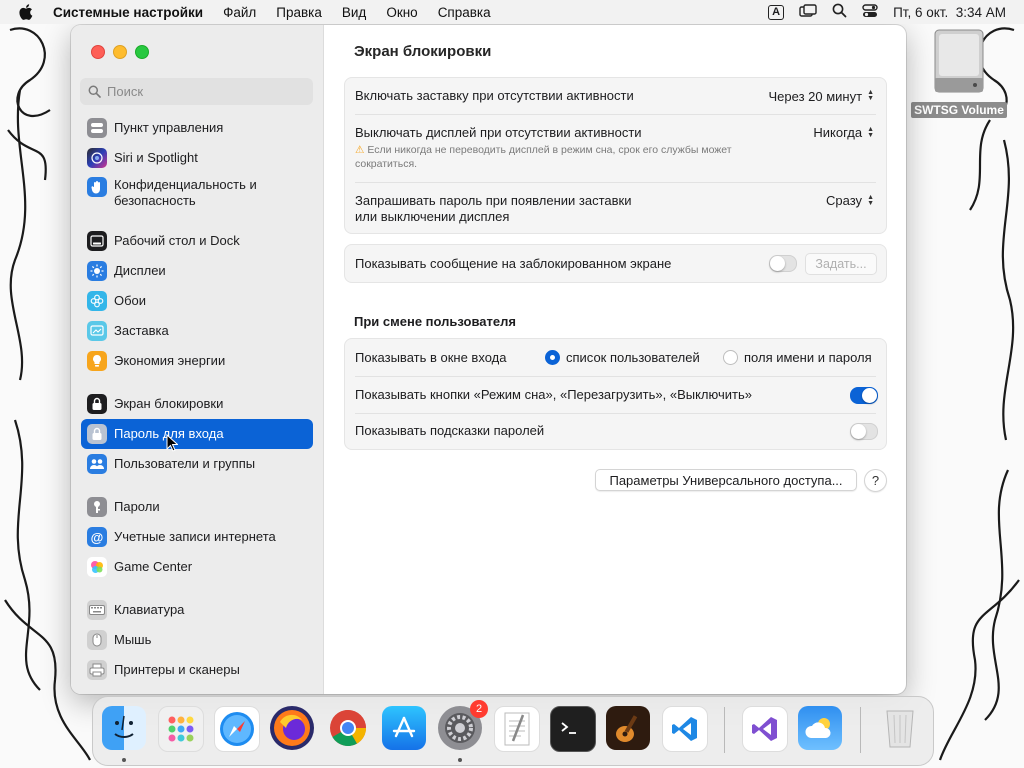  Describe the element at coordinates (843, 132) in the screenshot. I see `display-off-popup: Никогда ▲ ▼` at that location.